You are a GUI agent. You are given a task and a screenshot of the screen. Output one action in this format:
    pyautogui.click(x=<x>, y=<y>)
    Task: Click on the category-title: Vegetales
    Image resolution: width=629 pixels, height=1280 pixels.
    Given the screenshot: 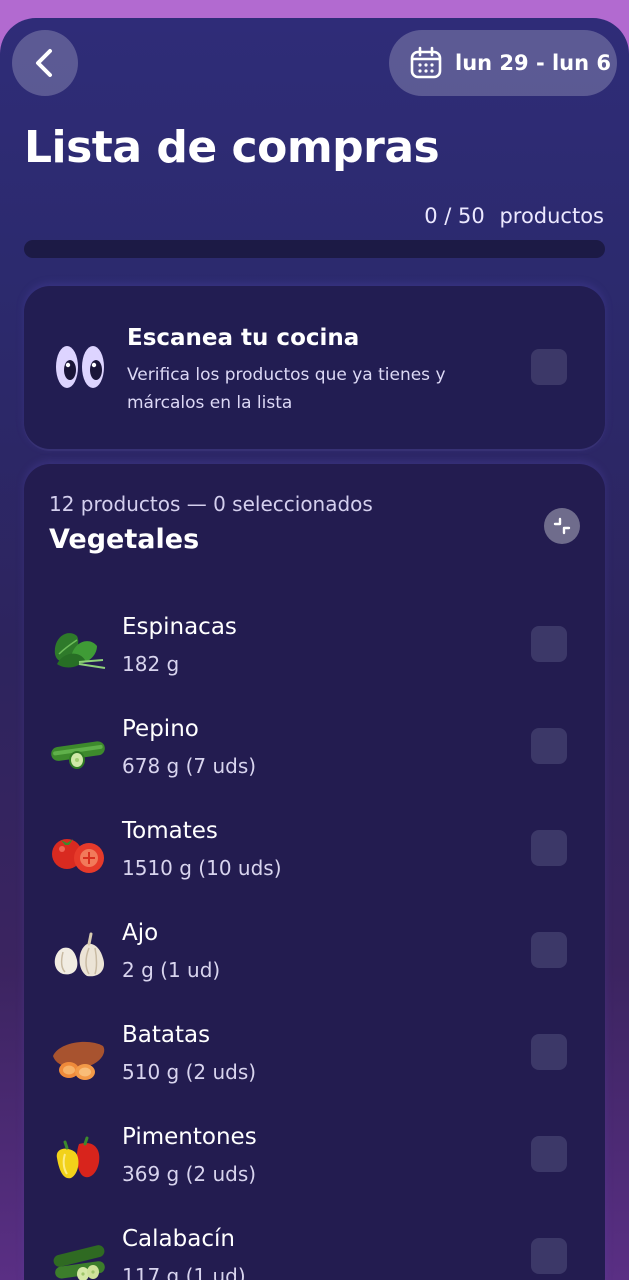 What is the action you would take?
    pyautogui.click(x=124, y=539)
    